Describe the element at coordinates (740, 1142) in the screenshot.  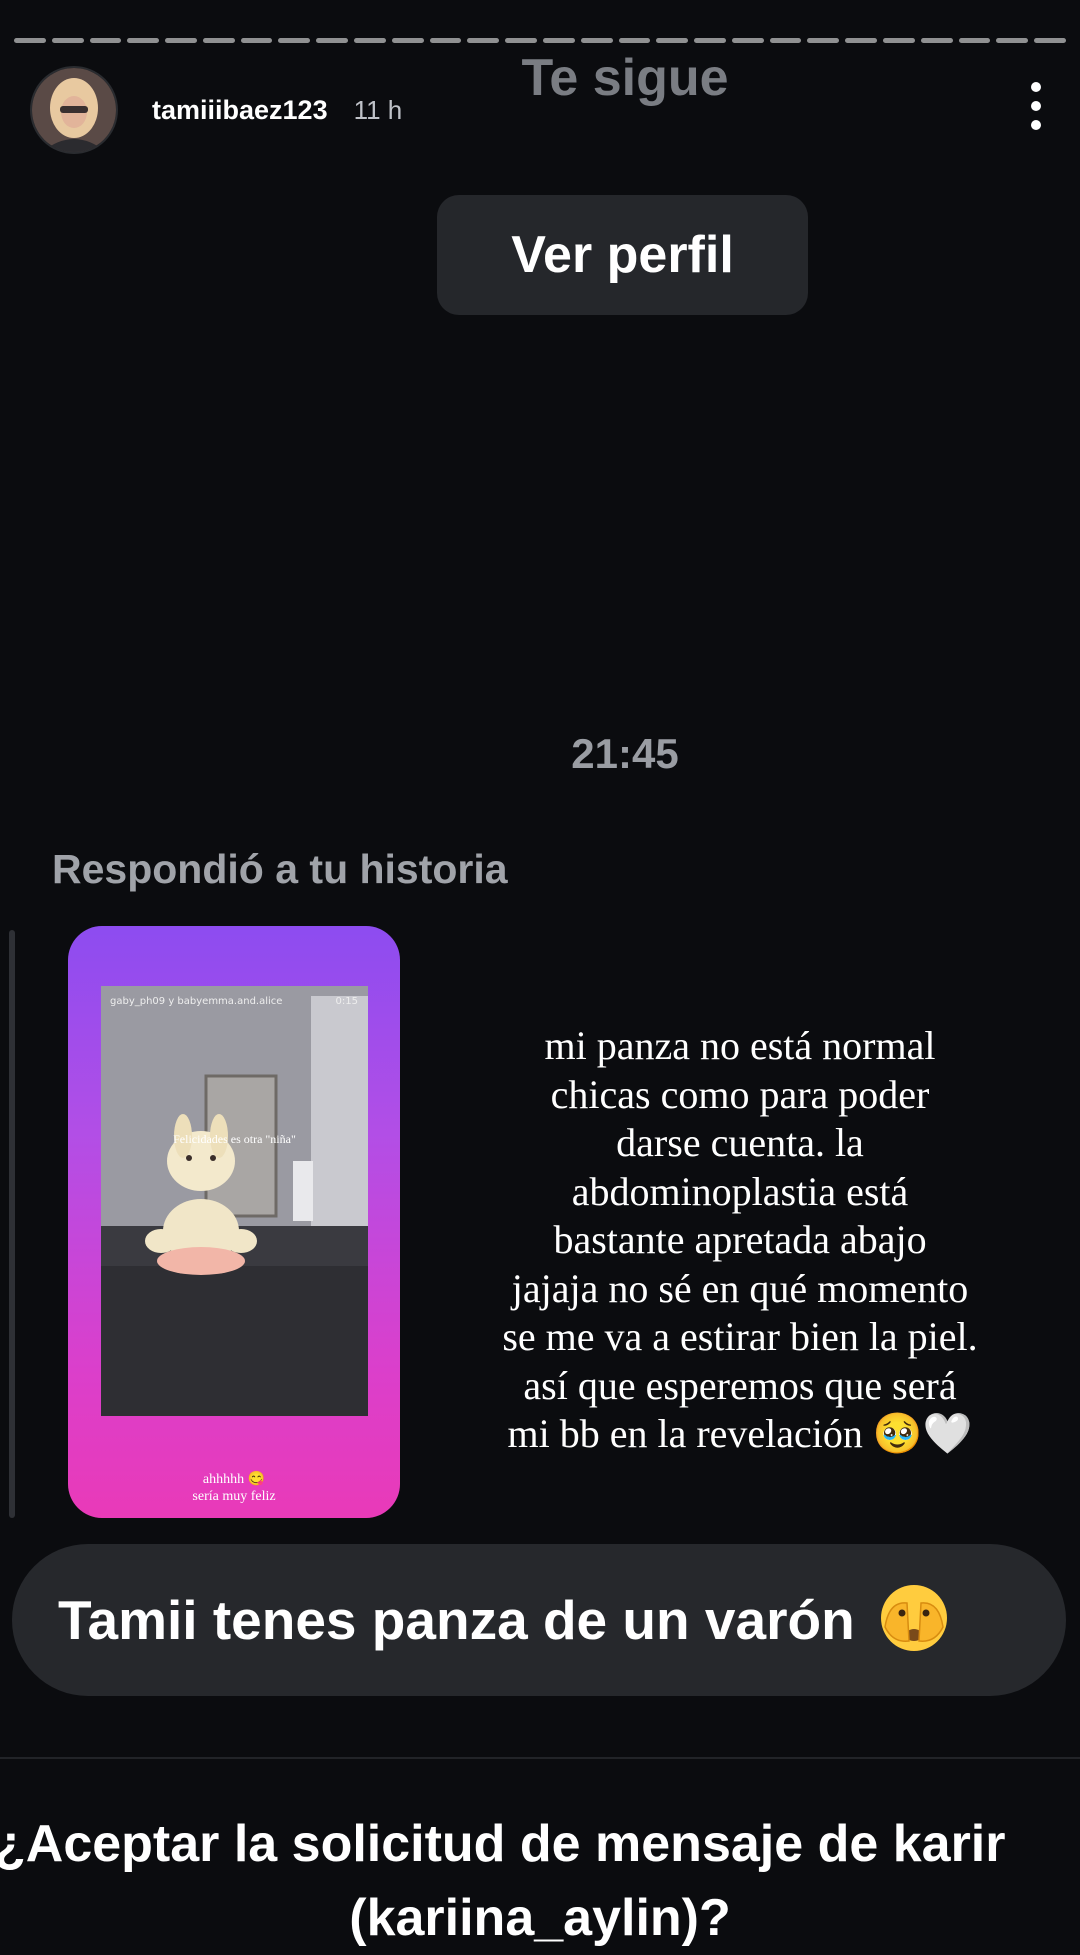
I see `story-text-line: darse cuenta. la` at that location.